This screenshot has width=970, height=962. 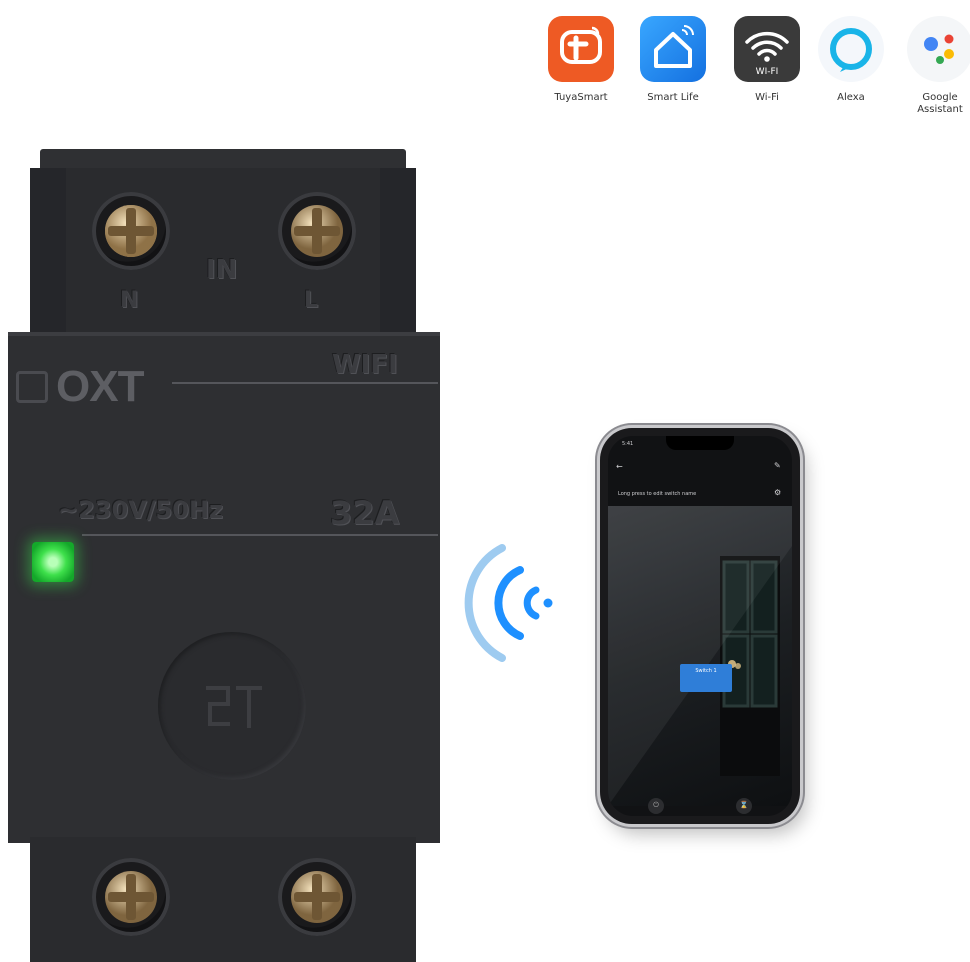 What do you see at coordinates (223, 899) in the screenshot?
I see `bottom-terminal-block` at bounding box center [223, 899].